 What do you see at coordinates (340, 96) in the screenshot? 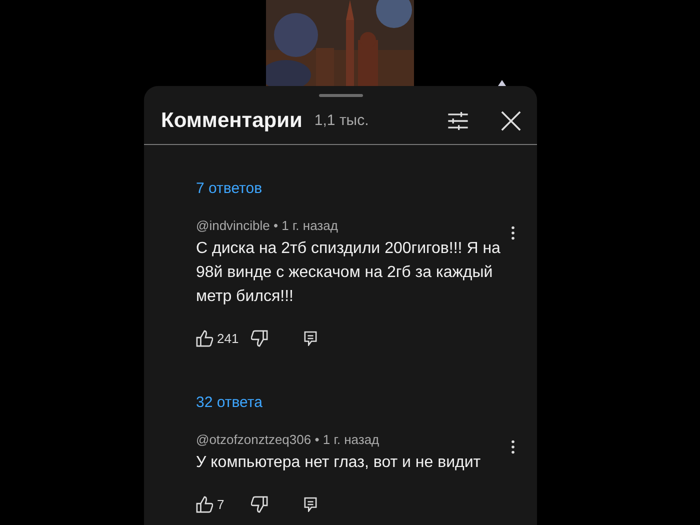
I see `drag-handle` at bounding box center [340, 96].